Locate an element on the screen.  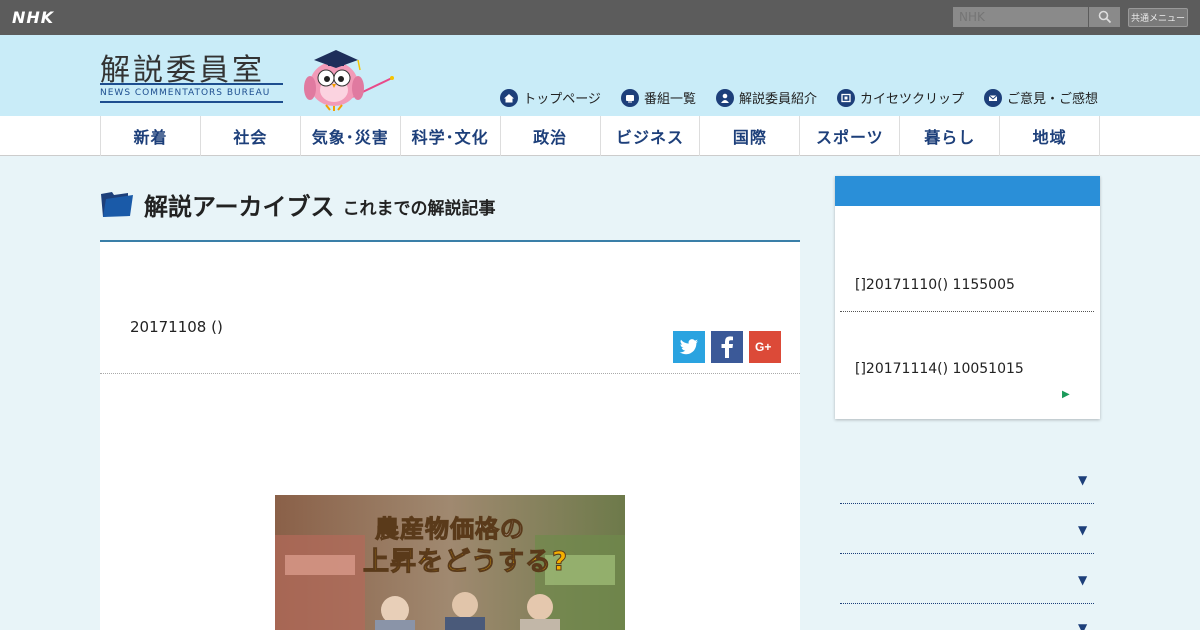
header-links: トップページ 番組一覧 解説委員紹介 カイセツクリップ ご意見・ご感想 is located at coordinates (799, 97).